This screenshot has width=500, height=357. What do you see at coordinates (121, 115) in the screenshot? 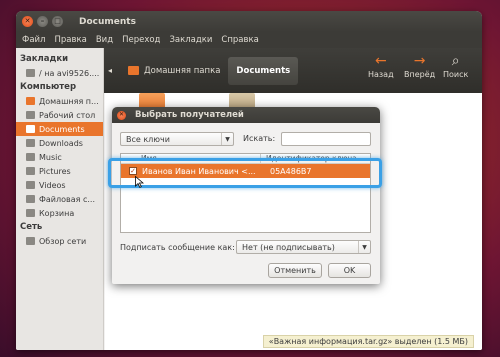
I see `dialog-close-button: ✕` at bounding box center [121, 115].